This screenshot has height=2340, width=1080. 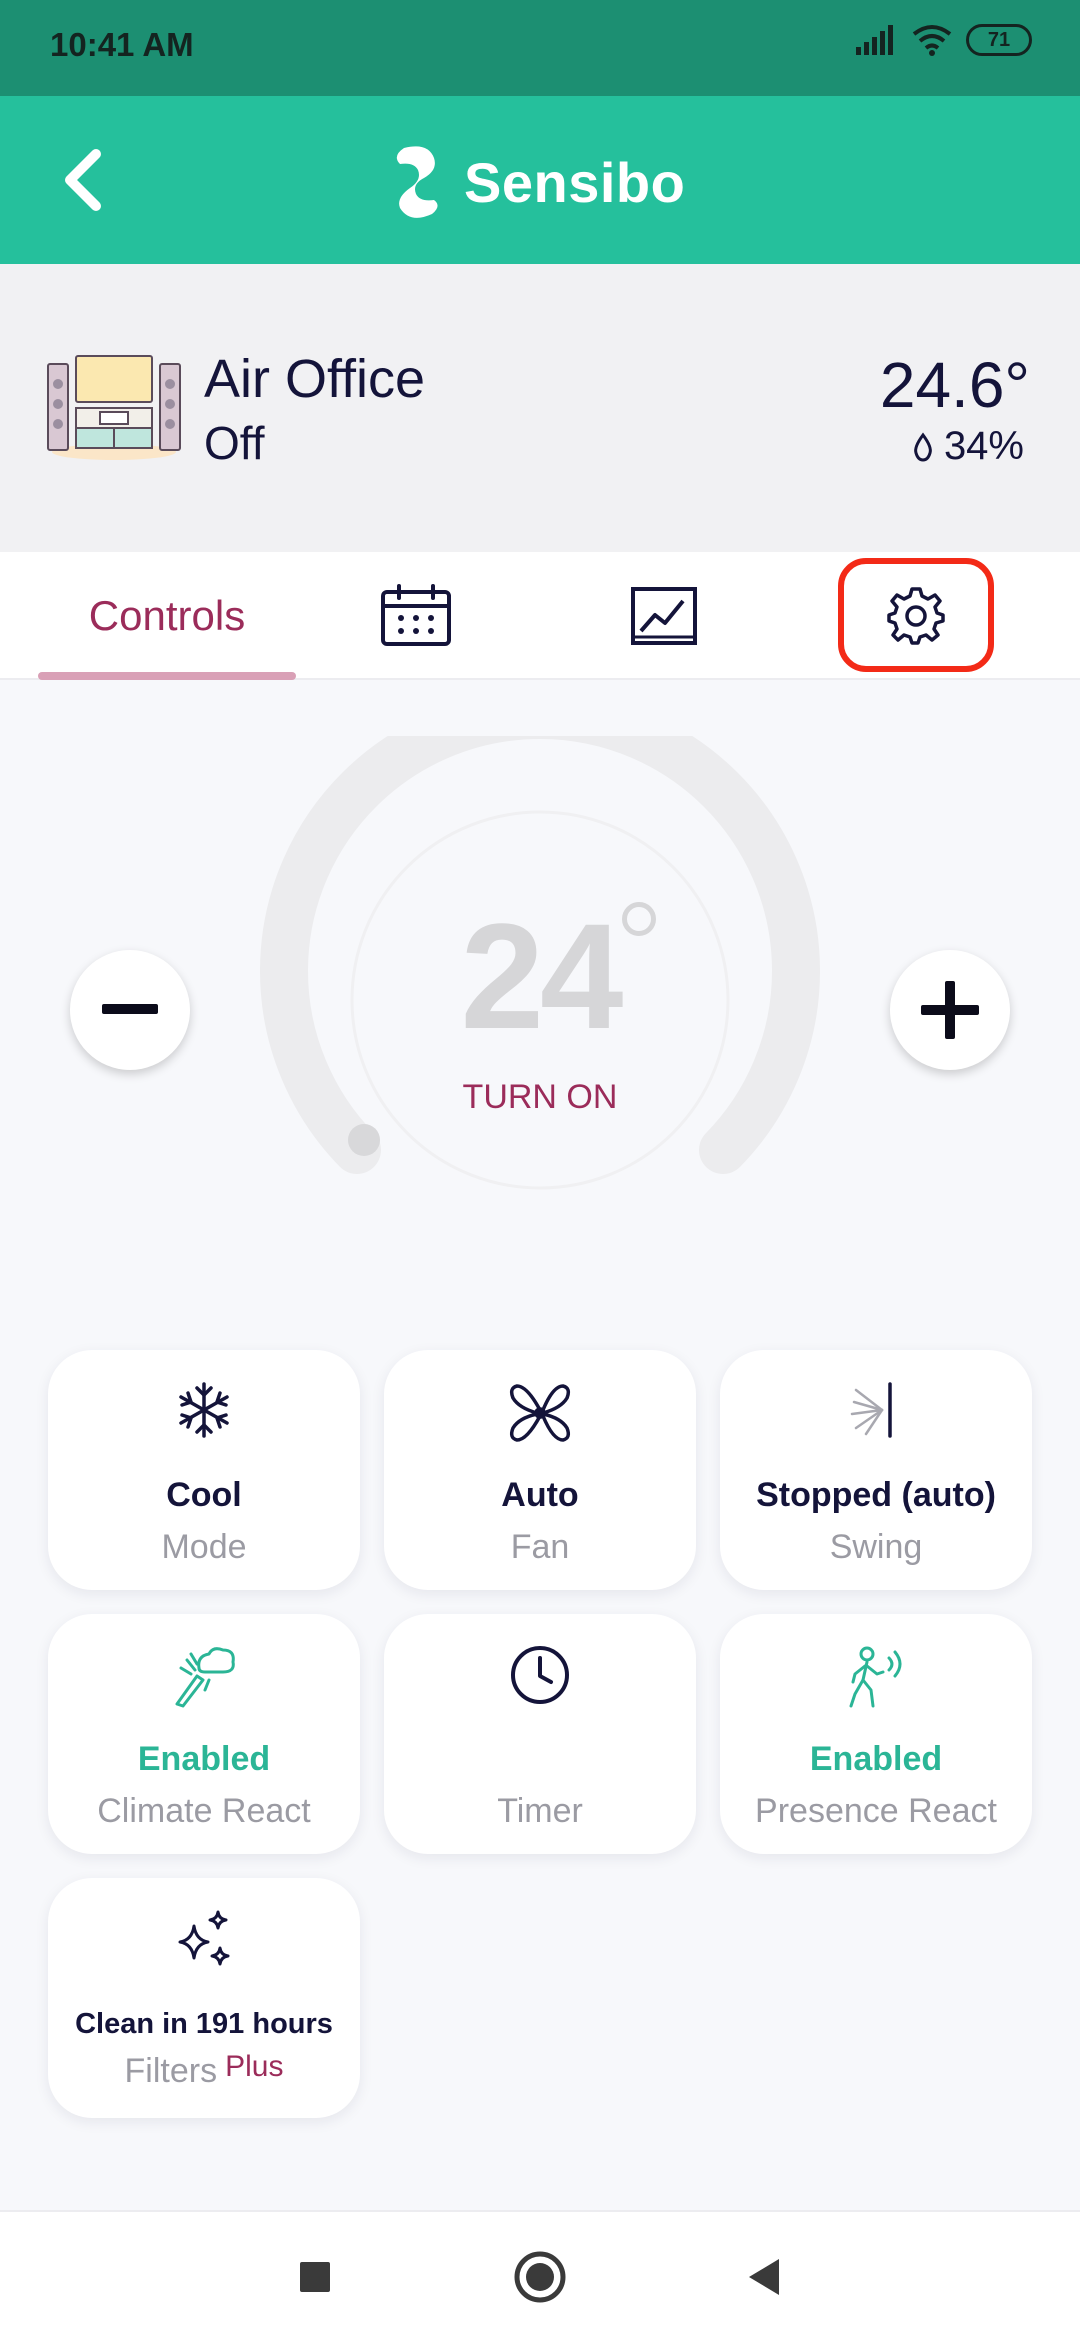 What do you see at coordinates (204, 1470) in the screenshot?
I see `mode-card: Cool Mode` at bounding box center [204, 1470].